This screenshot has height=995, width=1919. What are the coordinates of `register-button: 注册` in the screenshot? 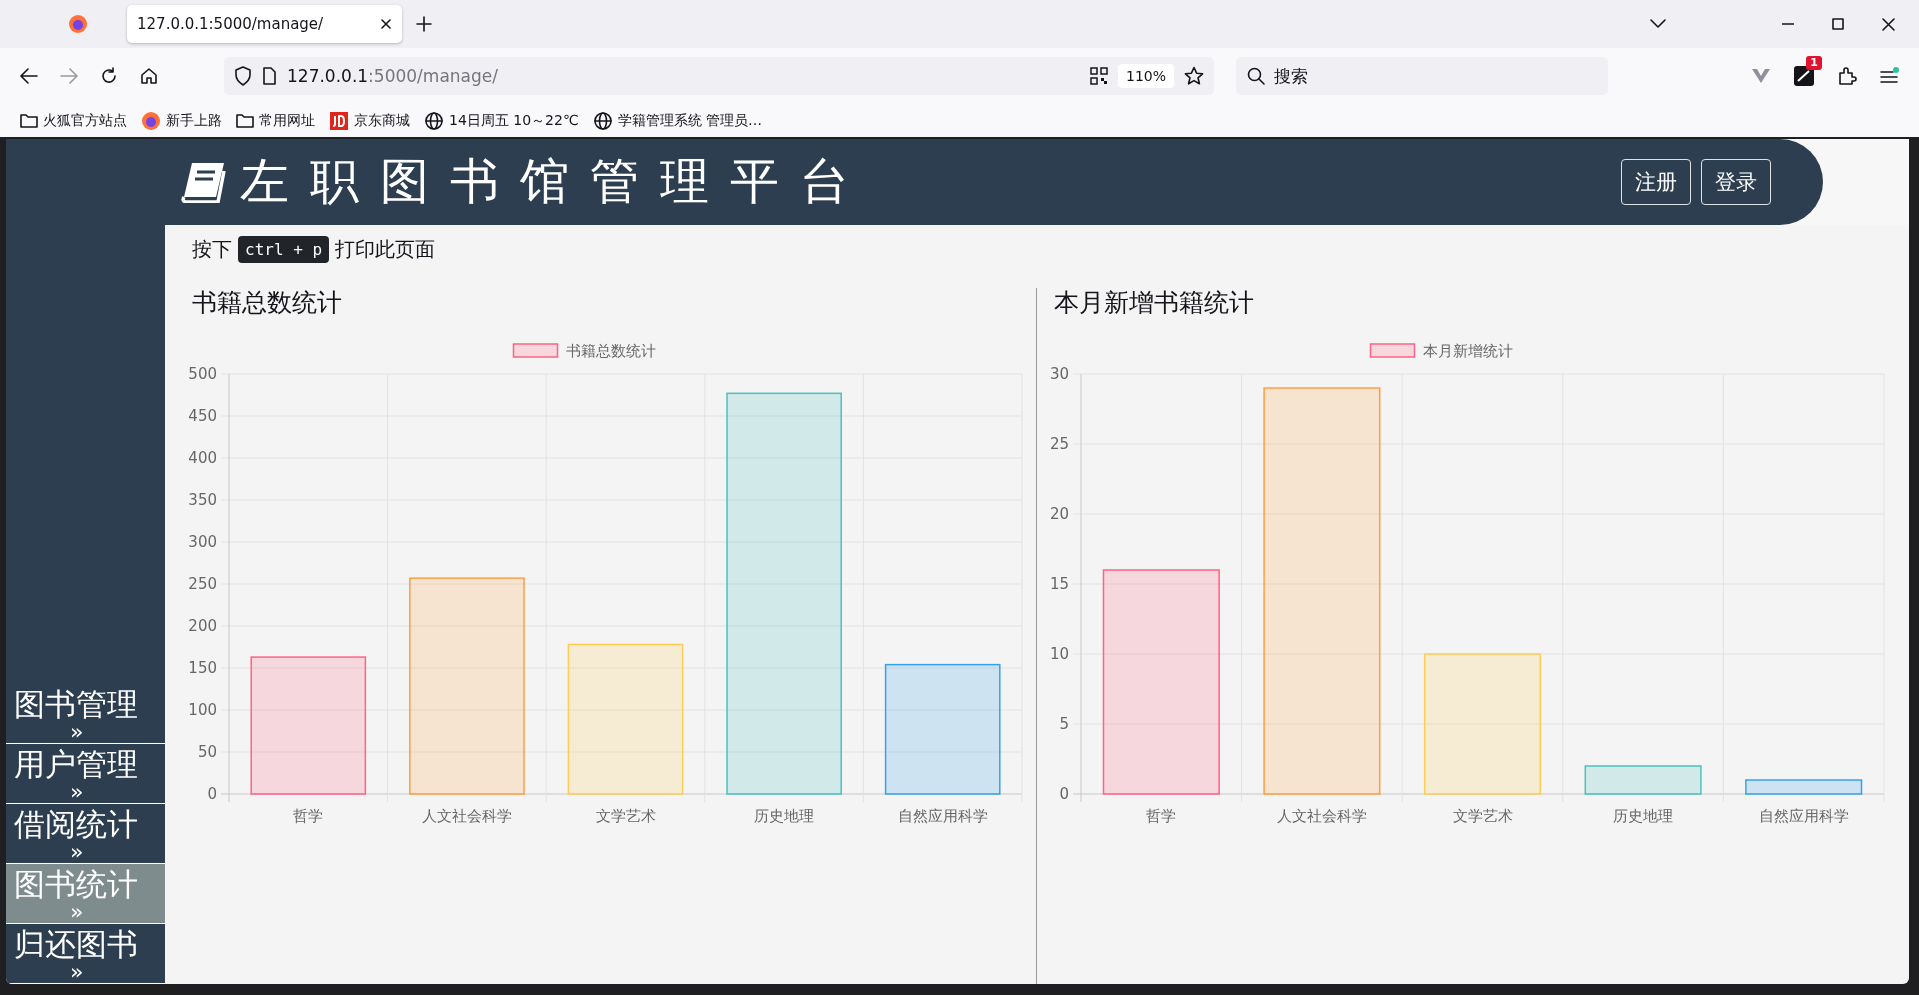 It's located at (1656, 182).